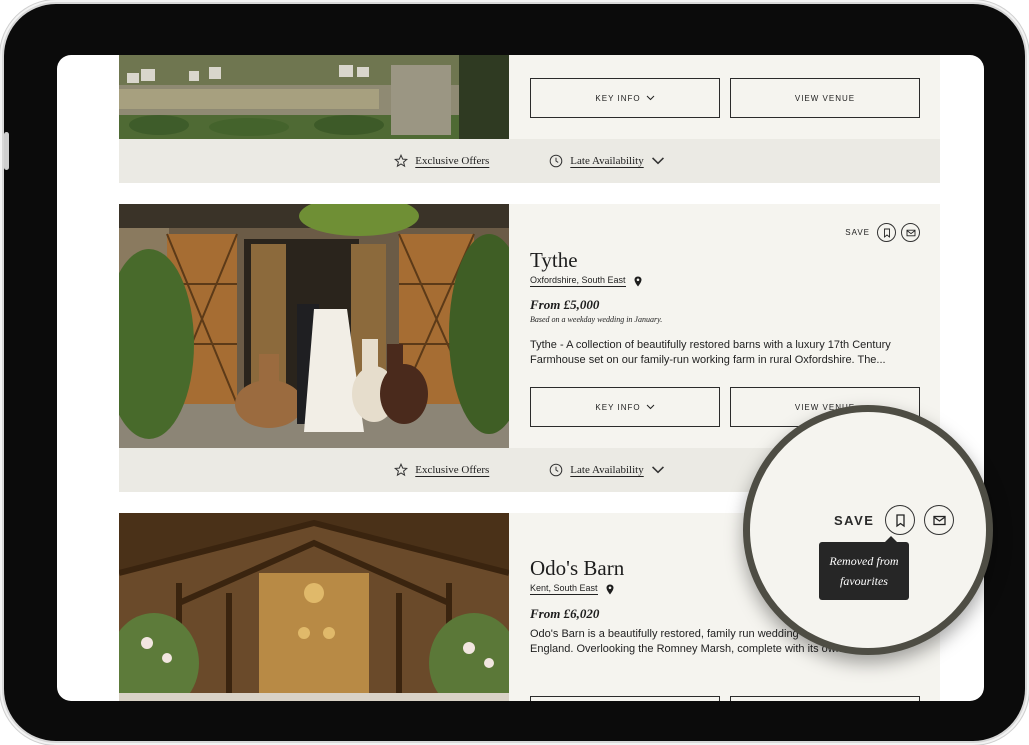 Image resolution: width=1029 pixels, height=745 pixels. What do you see at coordinates (596, 319) in the screenshot?
I see `price-note: Based on a weekday wedding in January.` at bounding box center [596, 319].